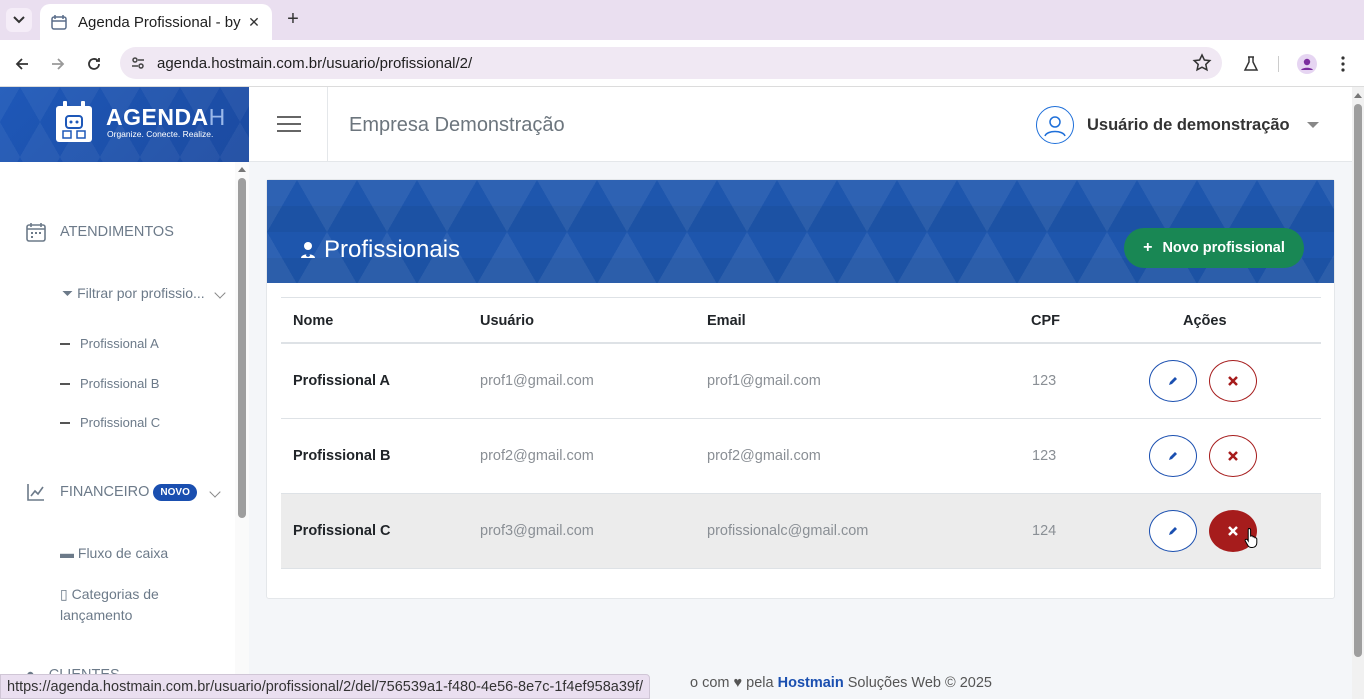 This screenshot has height=699, width=1364. I want to click on browser-tab: Agenda Profissional - by Hostmain ✕, so click(156, 22).